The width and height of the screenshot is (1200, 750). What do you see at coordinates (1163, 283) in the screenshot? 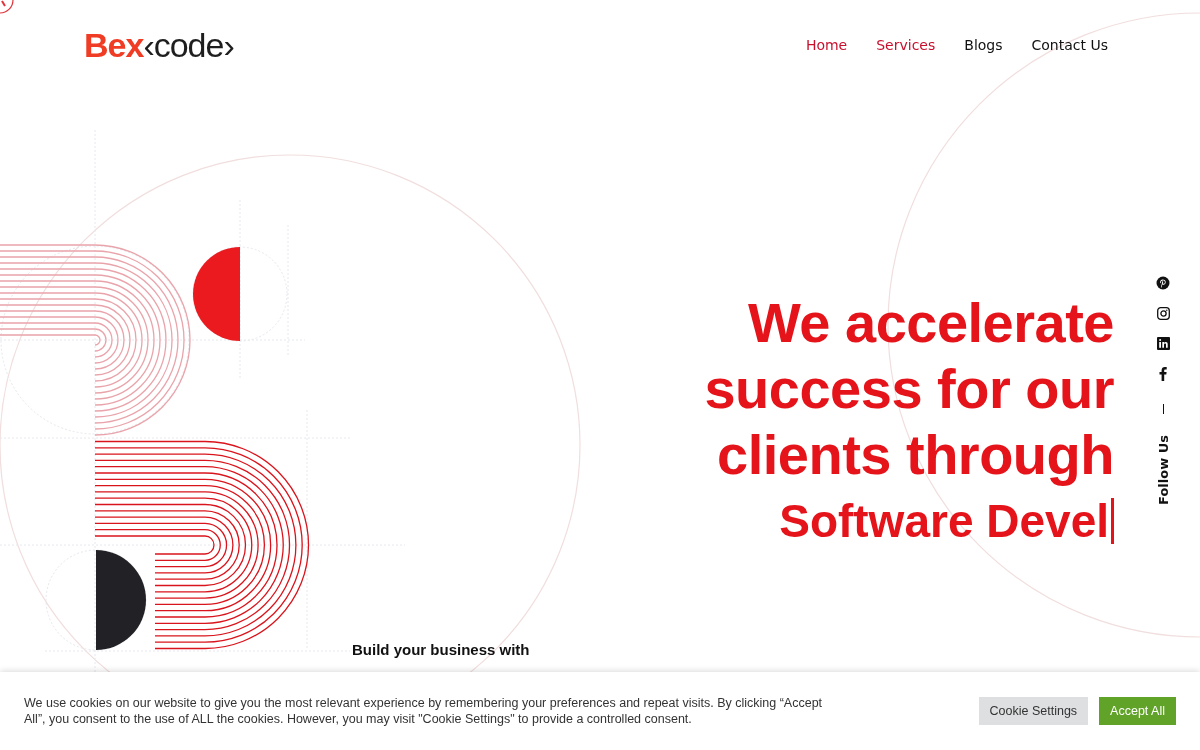
I see `pinterest-icon` at bounding box center [1163, 283].